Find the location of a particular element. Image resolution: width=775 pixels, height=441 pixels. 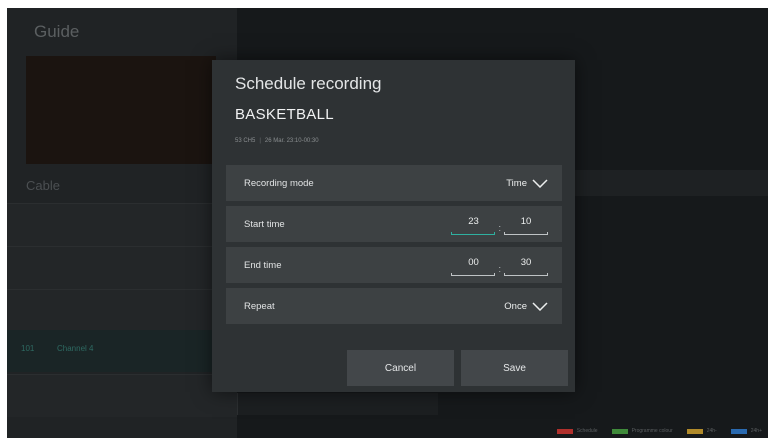

start-time-picker: 23 : 10 is located at coordinates (499, 224).